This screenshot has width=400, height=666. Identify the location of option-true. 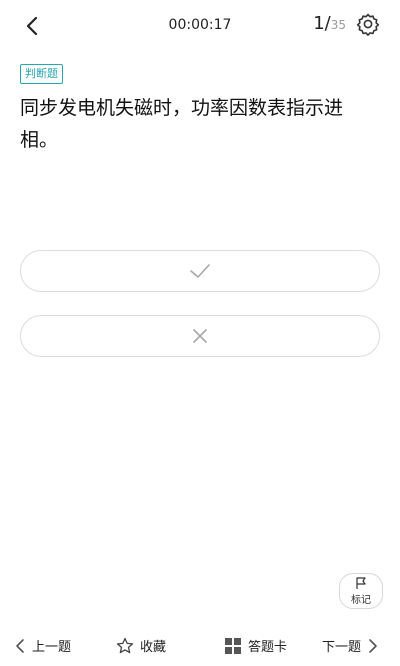
(200, 271).